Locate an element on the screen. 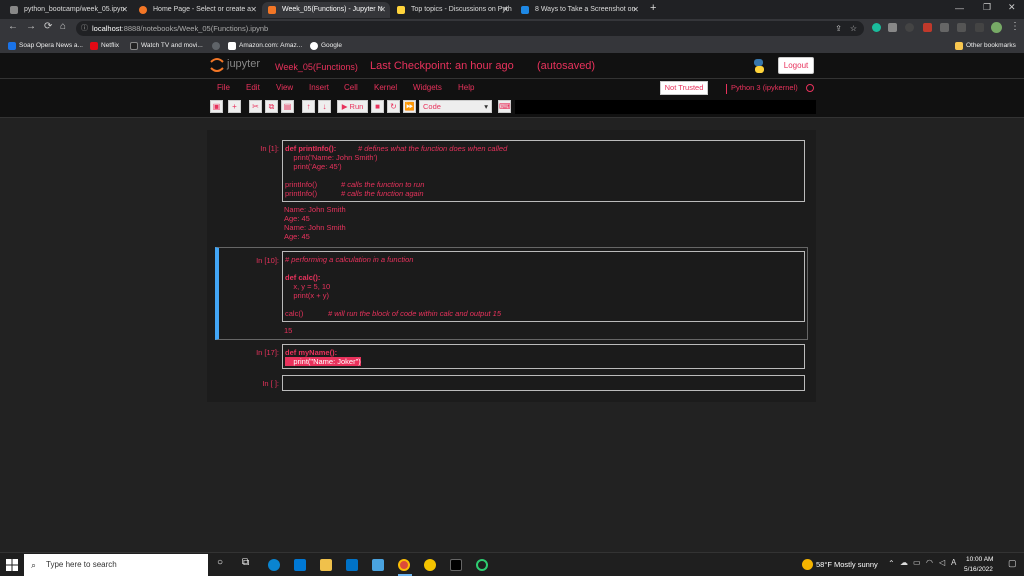 The height and width of the screenshot is (576, 1024). taskbar-search-input: ⌕ Type here to search is located at coordinates (116, 565).